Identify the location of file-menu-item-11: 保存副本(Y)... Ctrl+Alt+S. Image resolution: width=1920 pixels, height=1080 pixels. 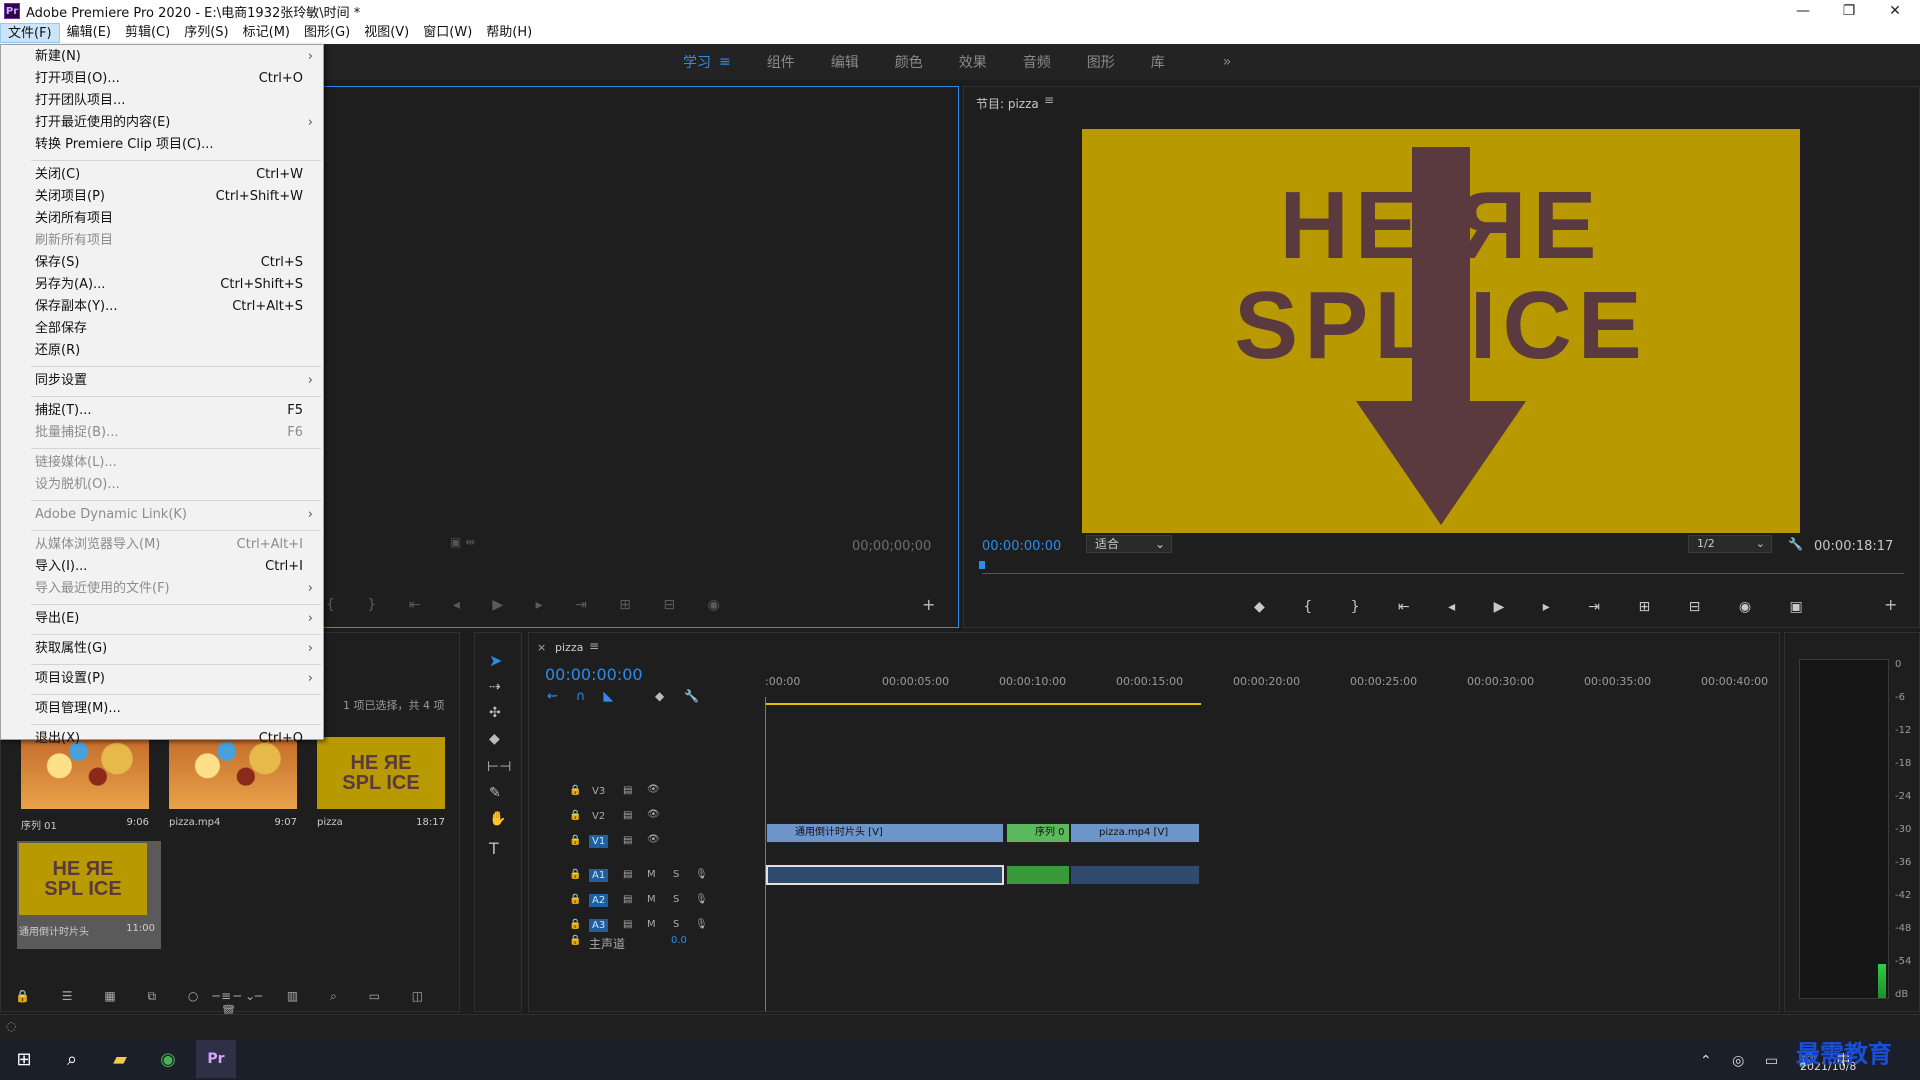
(162, 307).